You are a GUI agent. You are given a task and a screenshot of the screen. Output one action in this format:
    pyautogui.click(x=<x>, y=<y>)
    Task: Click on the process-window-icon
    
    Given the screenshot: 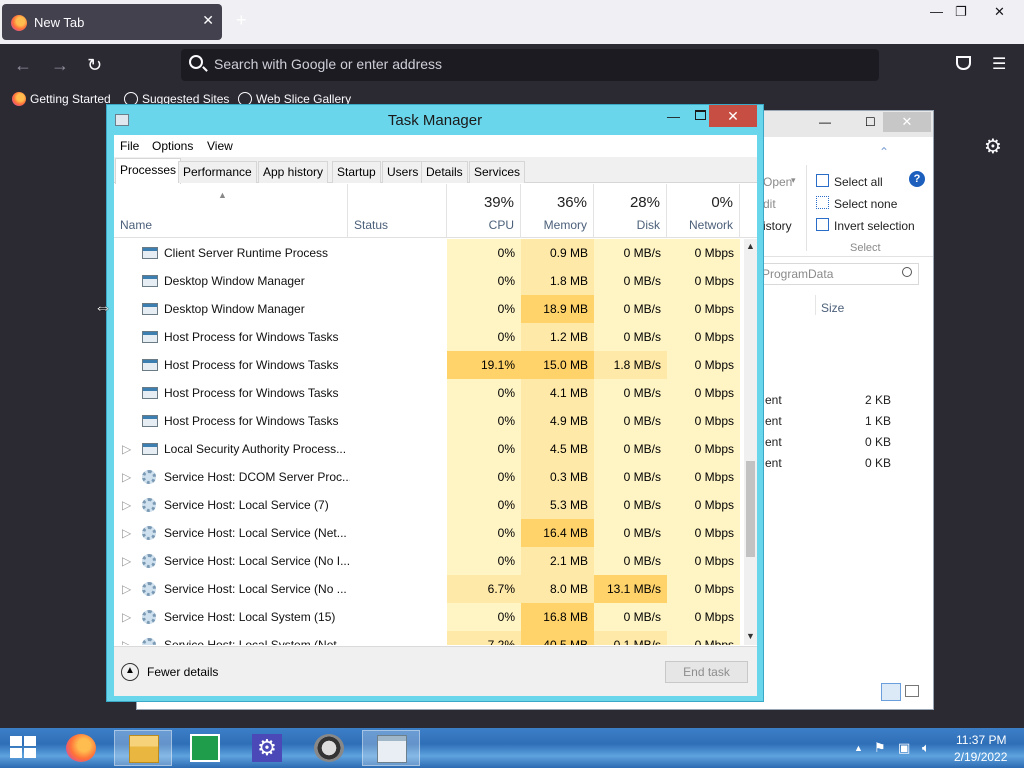 What is the action you would take?
    pyautogui.click(x=150, y=281)
    